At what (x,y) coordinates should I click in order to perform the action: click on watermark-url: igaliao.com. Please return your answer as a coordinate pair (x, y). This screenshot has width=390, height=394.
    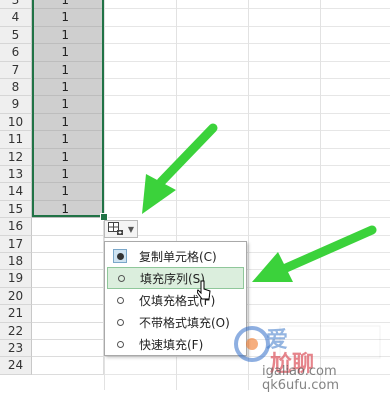
    Looking at the image, I should click on (299, 371).